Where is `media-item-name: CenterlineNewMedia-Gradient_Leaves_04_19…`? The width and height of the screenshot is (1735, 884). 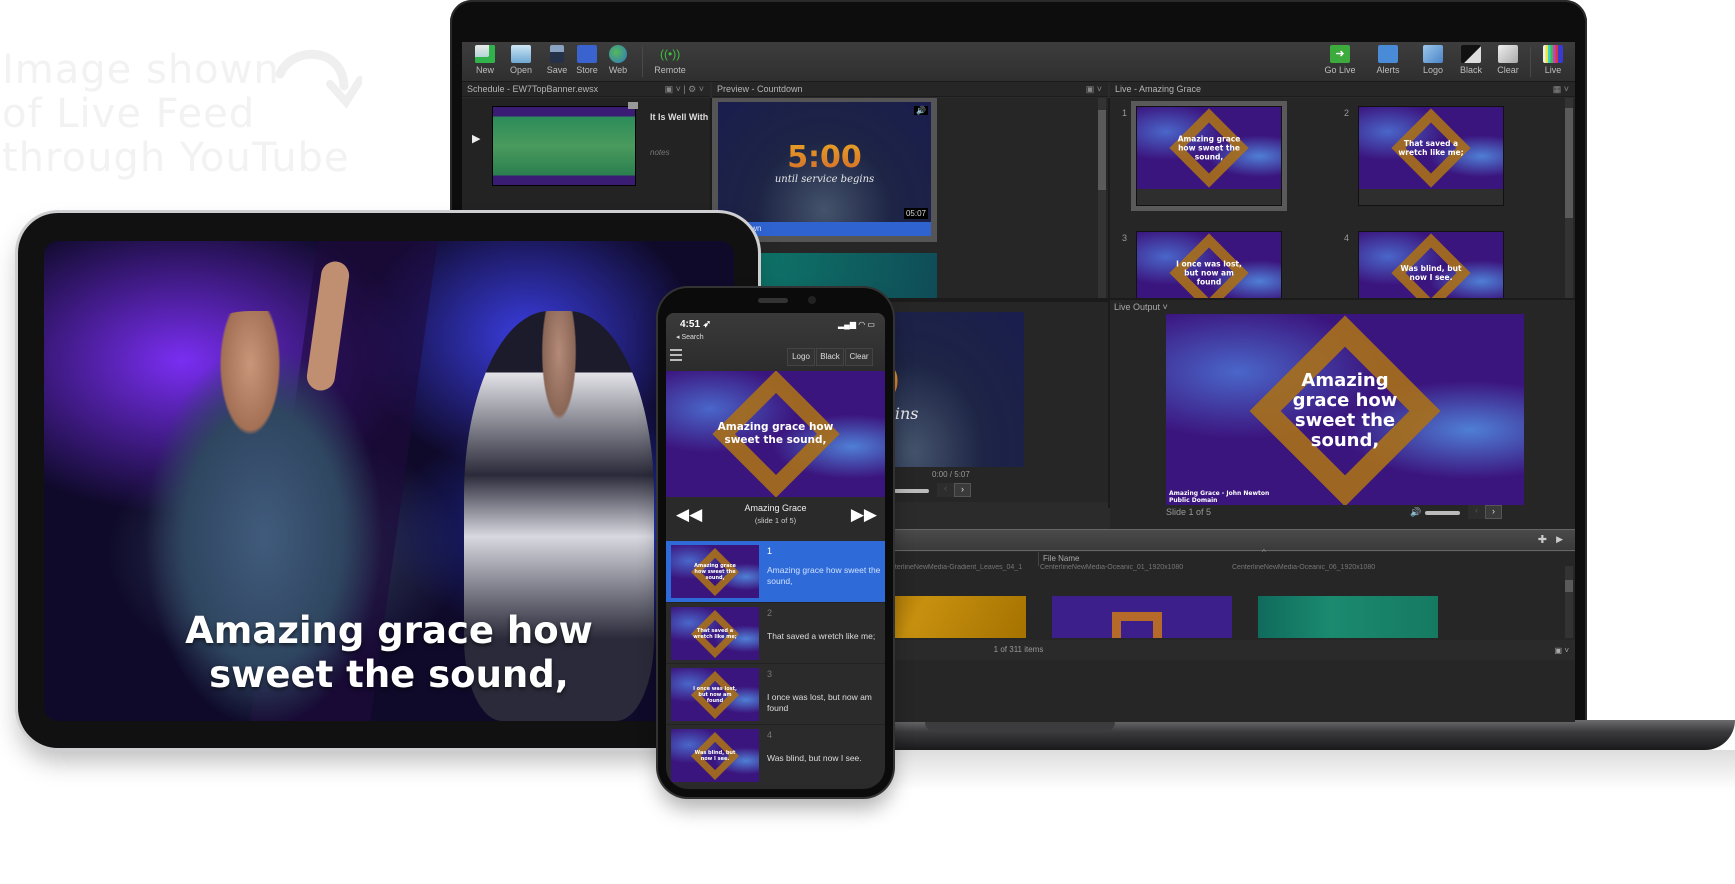 media-item-name: CenterlineNewMedia-Gradient_Leaves_04_19… is located at coordinates (952, 567).